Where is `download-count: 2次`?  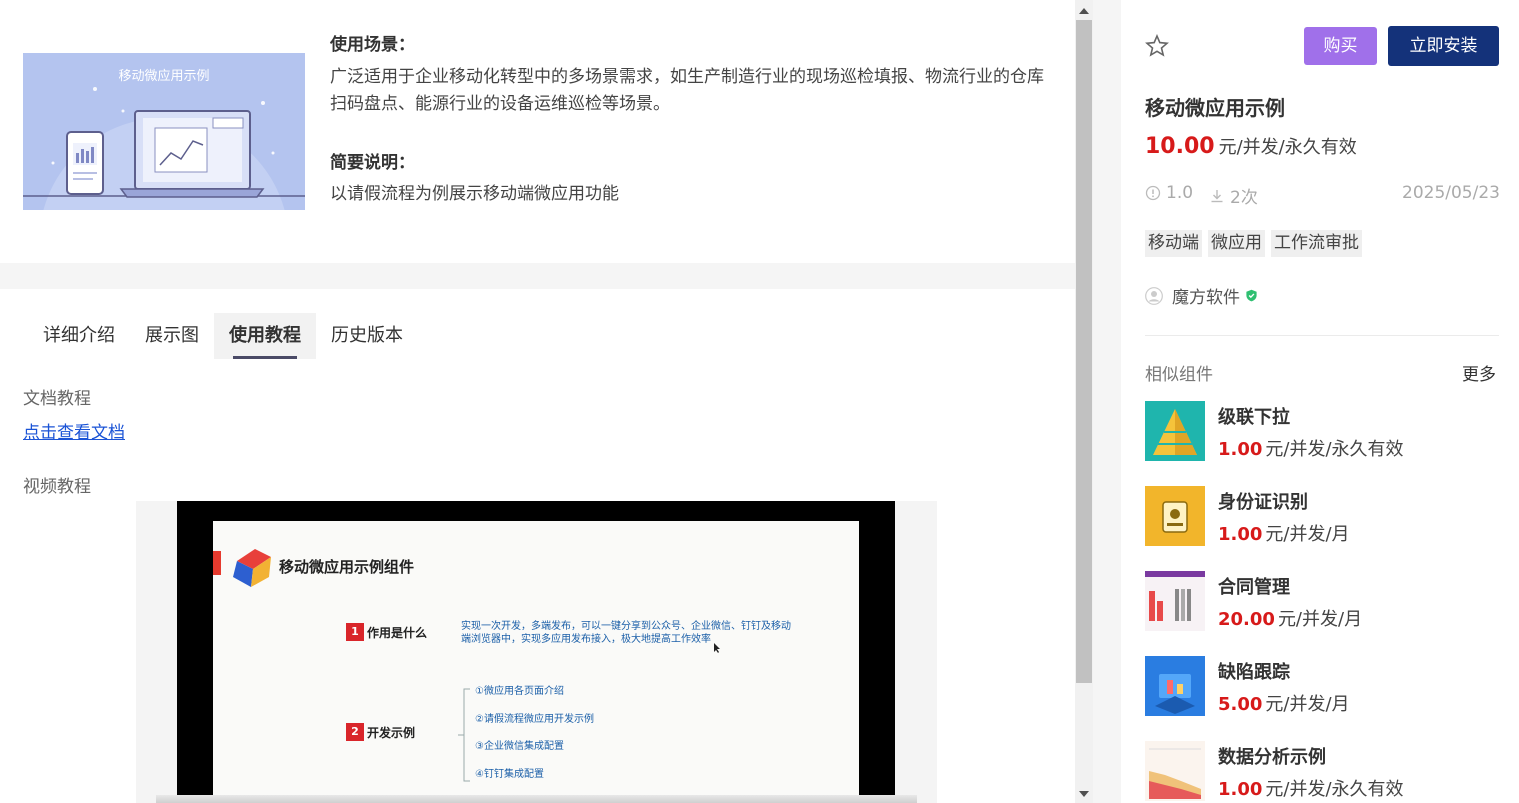
download-count: 2次 is located at coordinates (1244, 198).